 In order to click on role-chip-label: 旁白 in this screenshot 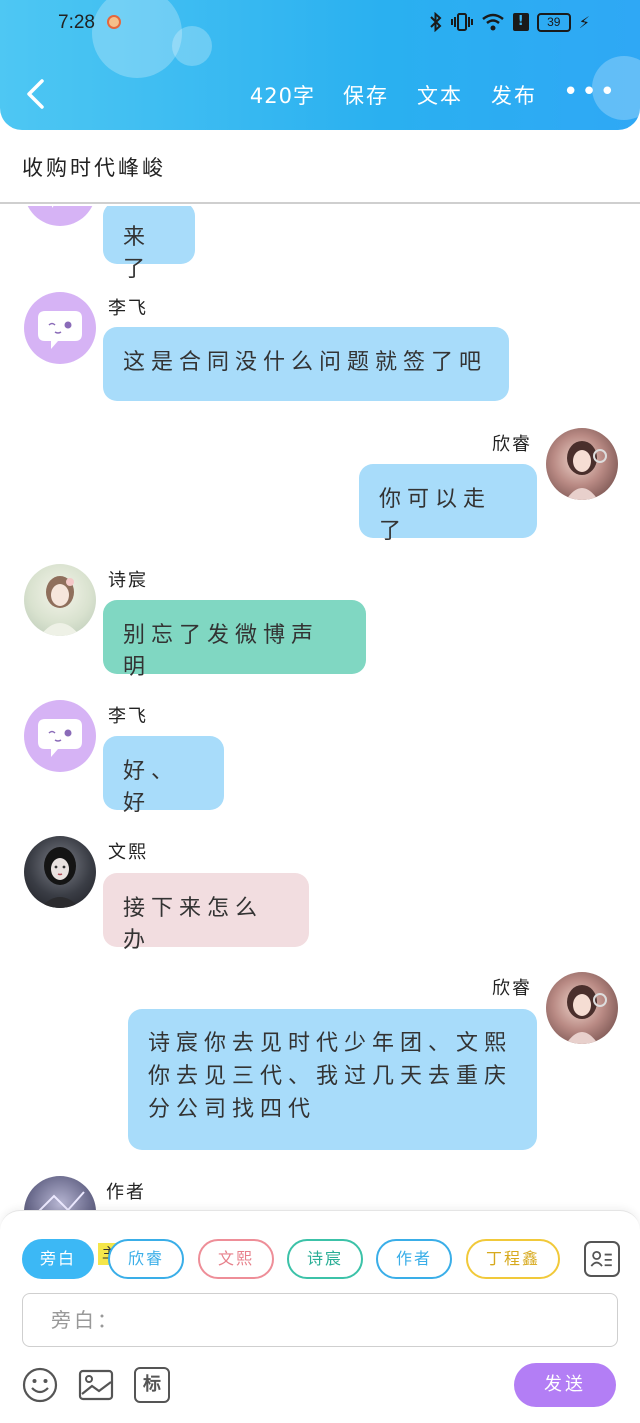, I will do `click(57, 1258)`.